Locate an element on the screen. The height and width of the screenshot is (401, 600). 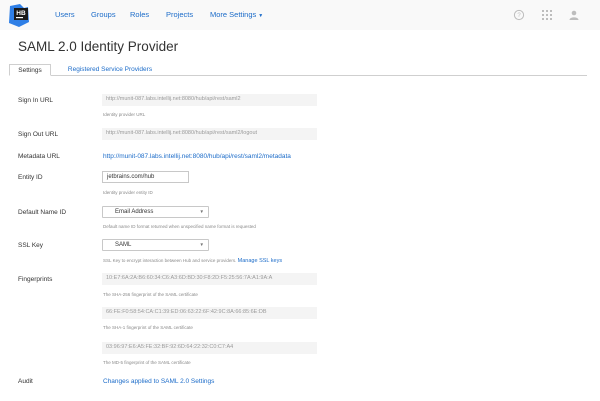
tab-settings: Settings is located at coordinates (30, 70).